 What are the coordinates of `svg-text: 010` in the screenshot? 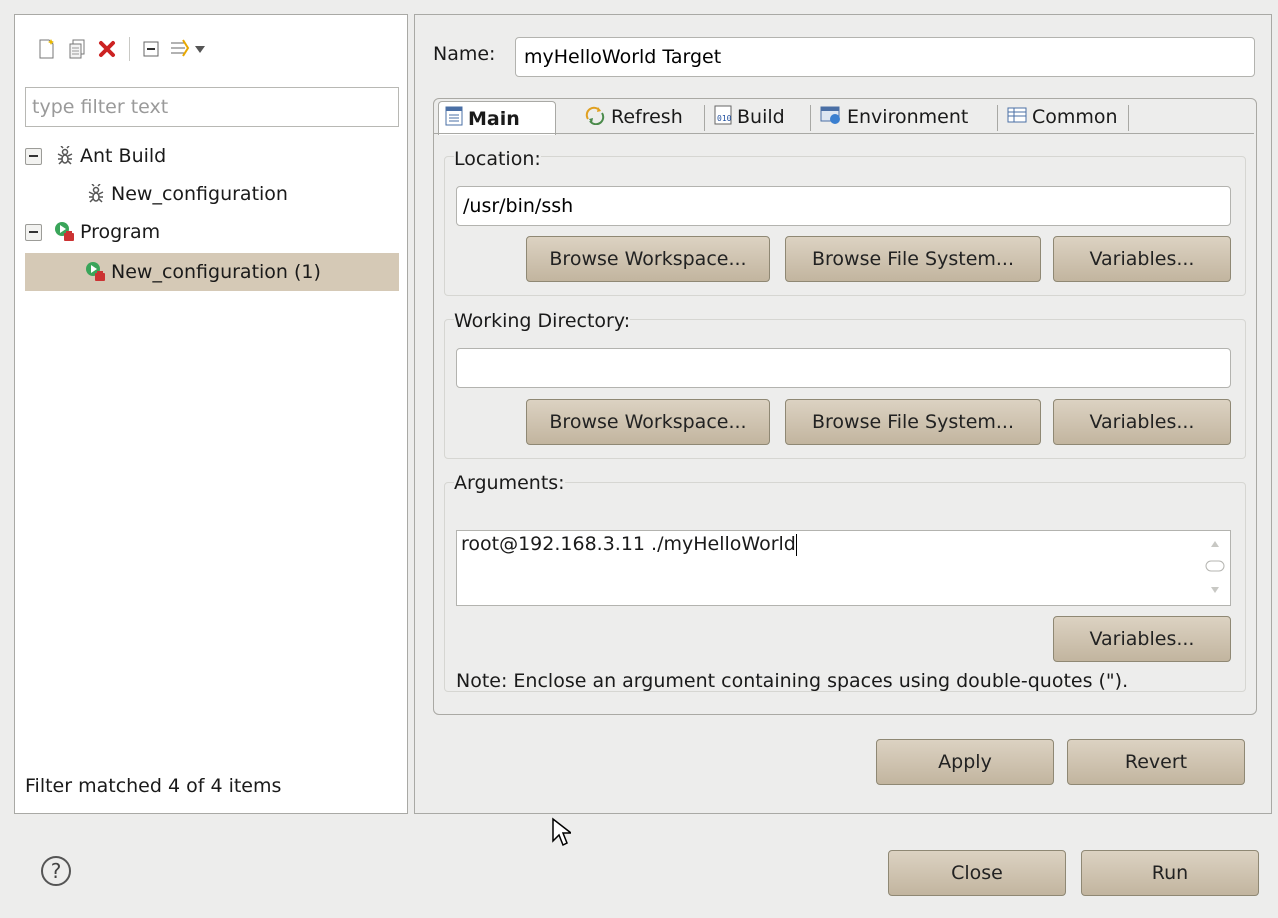 It's located at (724, 118).